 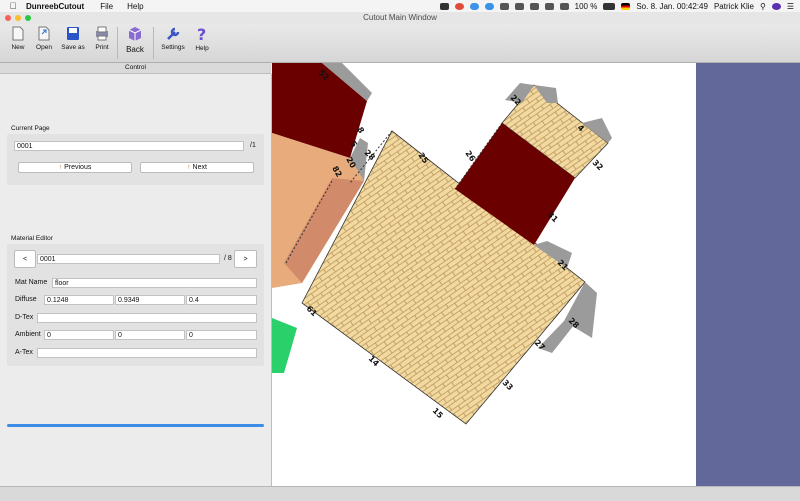 I want to click on open-button: Open, so click(x=44, y=38).